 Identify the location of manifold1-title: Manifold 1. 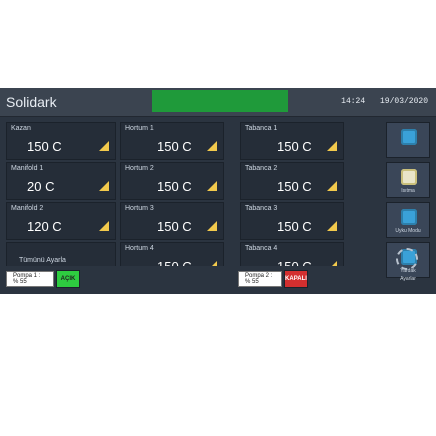
(27, 168).